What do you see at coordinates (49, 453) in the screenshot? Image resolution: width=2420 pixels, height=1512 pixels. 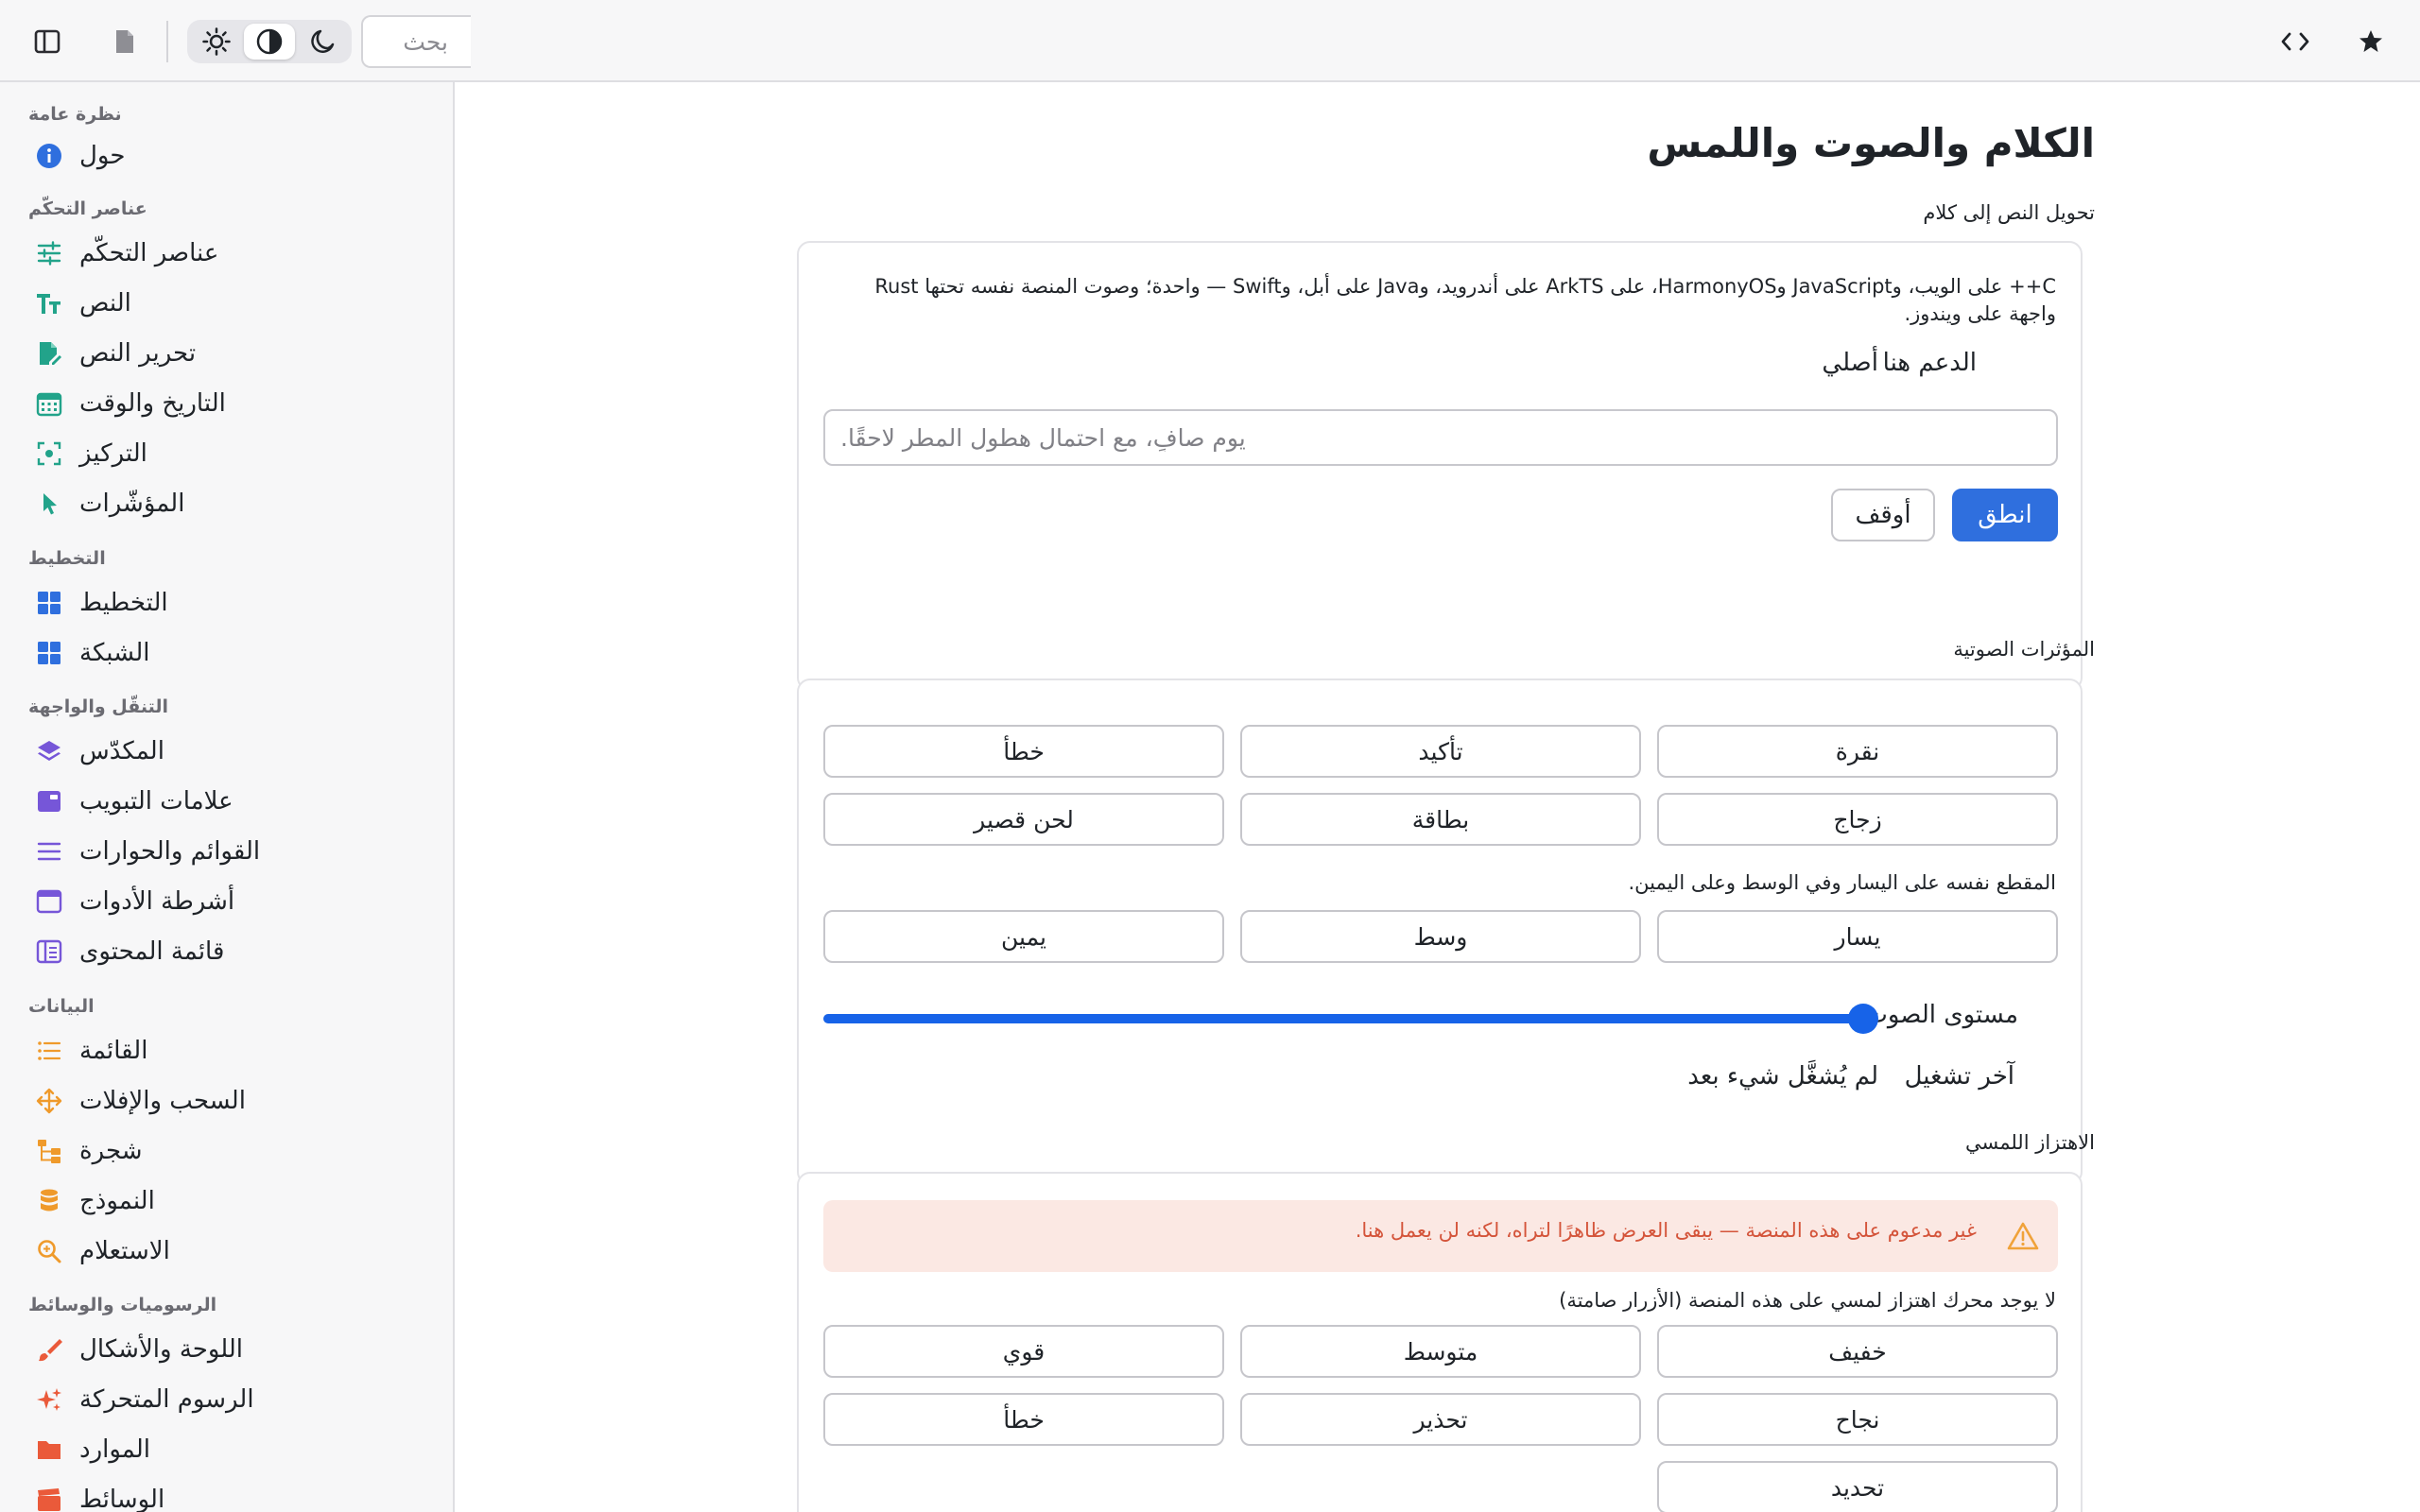 I see `focus-icon` at bounding box center [49, 453].